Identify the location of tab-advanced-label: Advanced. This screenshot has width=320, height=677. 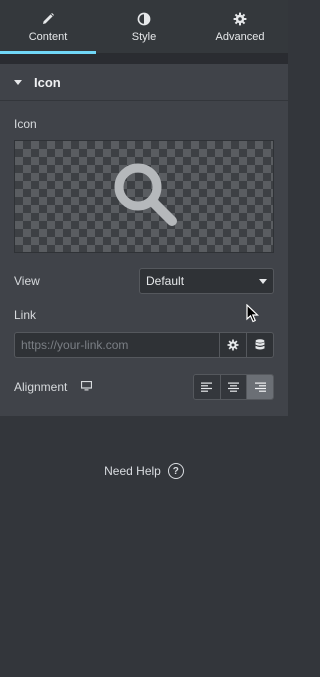
(240, 37).